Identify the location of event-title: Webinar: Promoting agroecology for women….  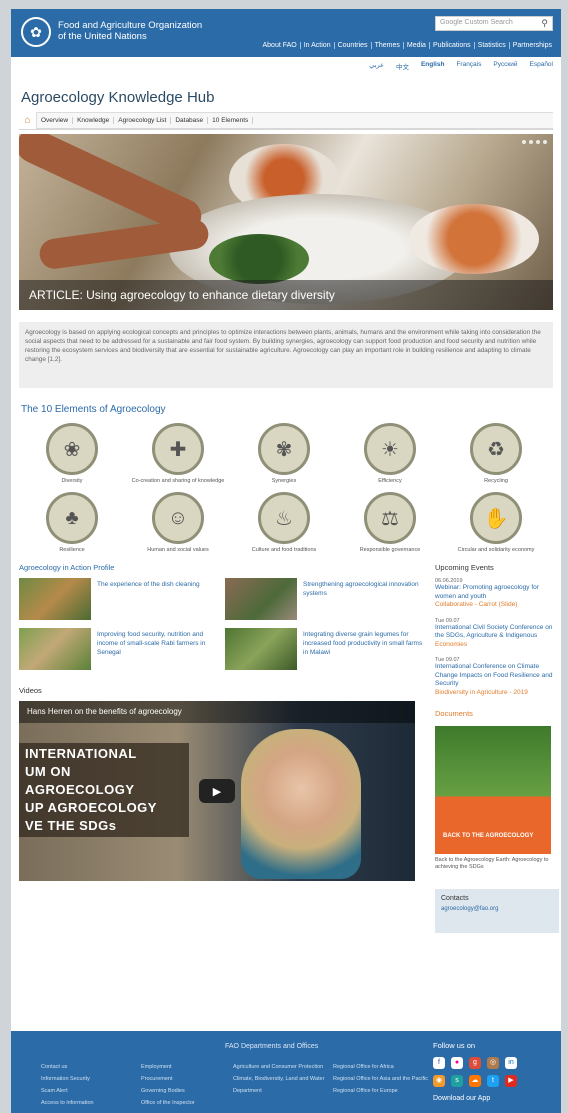
(497, 592).